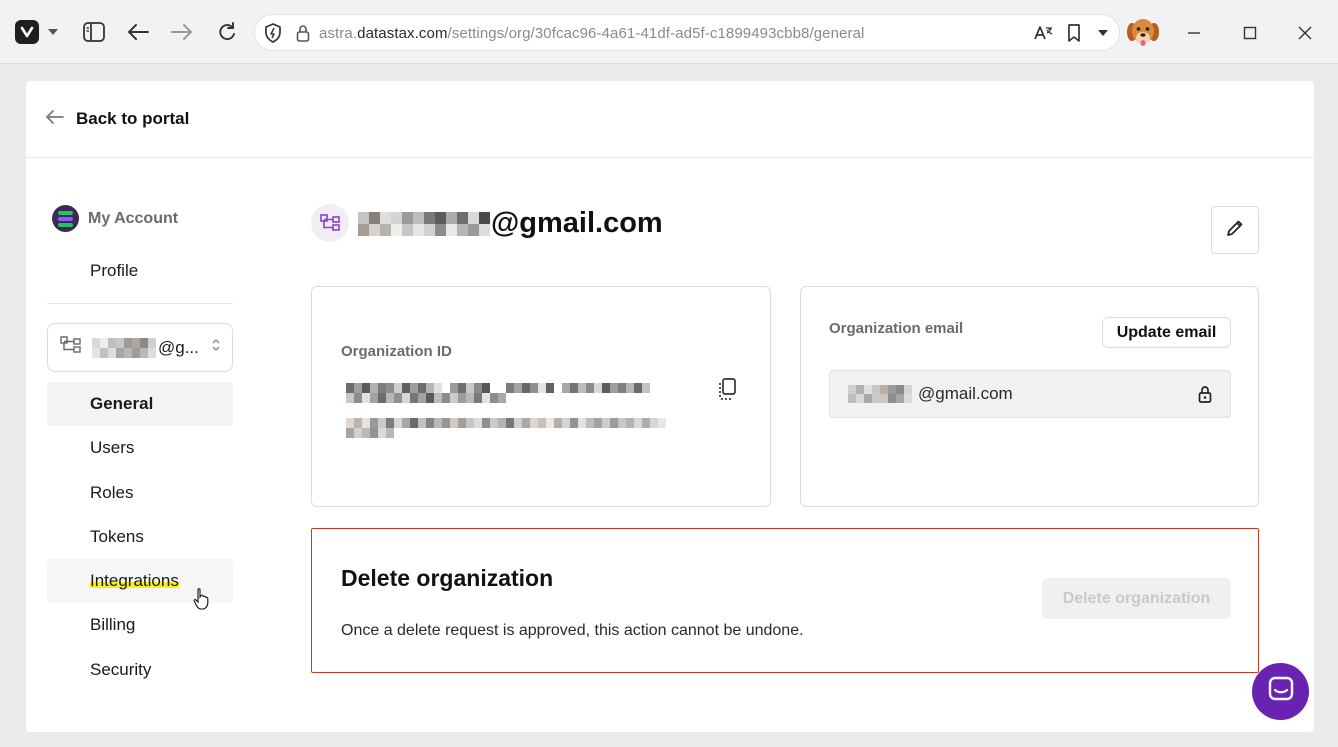  What do you see at coordinates (140, 303) in the screenshot?
I see `sidebar-divider` at bounding box center [140, 303].